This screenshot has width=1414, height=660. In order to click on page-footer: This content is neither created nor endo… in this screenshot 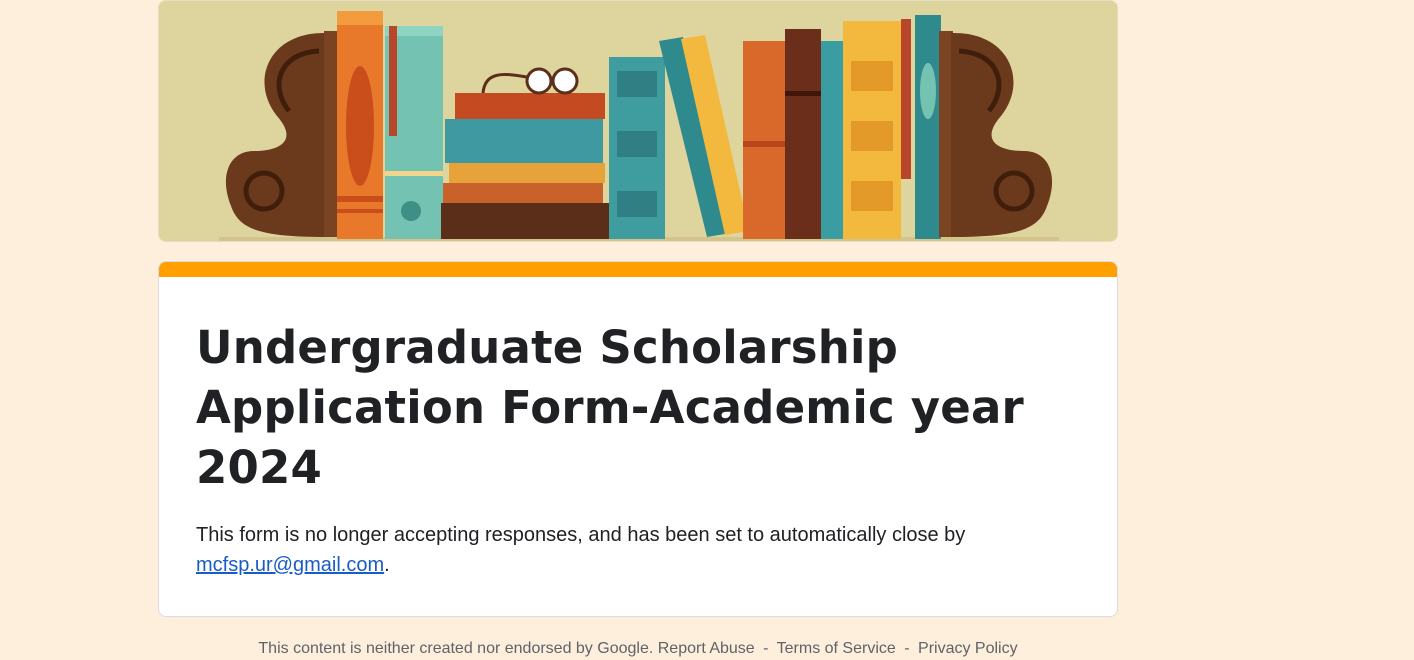, I will do `click(638, 649)`.